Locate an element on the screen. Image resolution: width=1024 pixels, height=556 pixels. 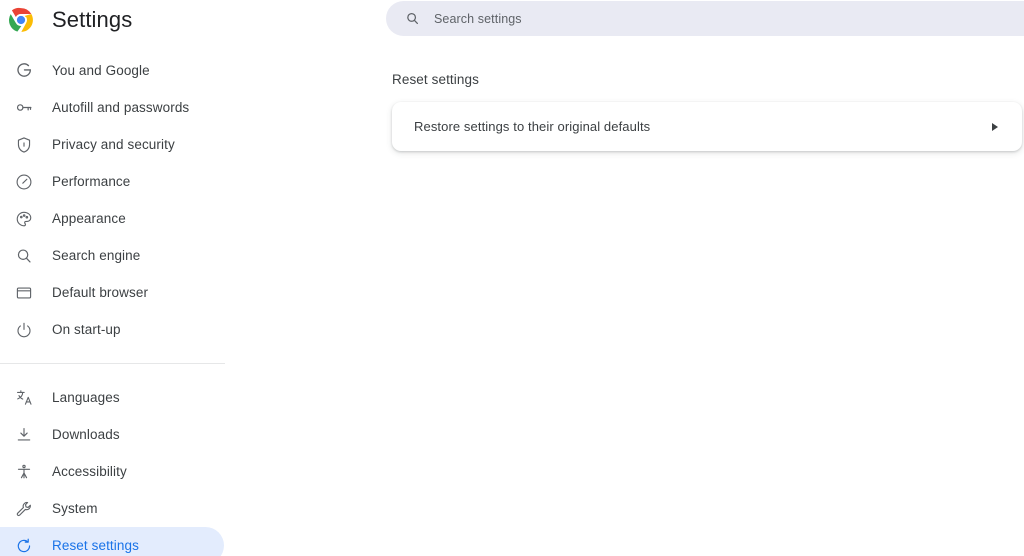
sidebar-item-default-browser: Default browser is located at coordinates (112, 292).